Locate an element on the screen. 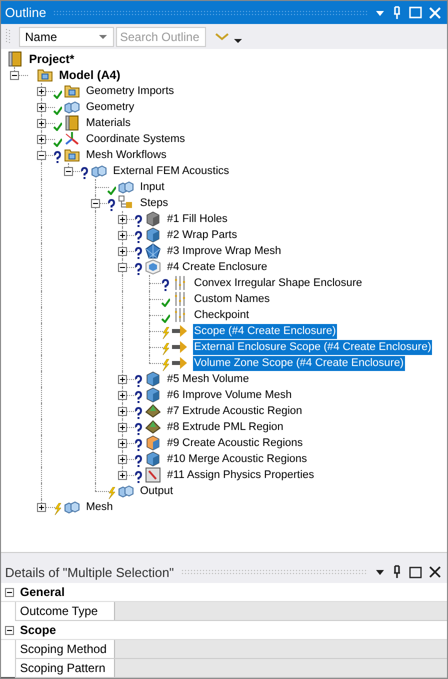 The image size is (448, 679). hierarchy-icon is located at coordinates (126, 203).